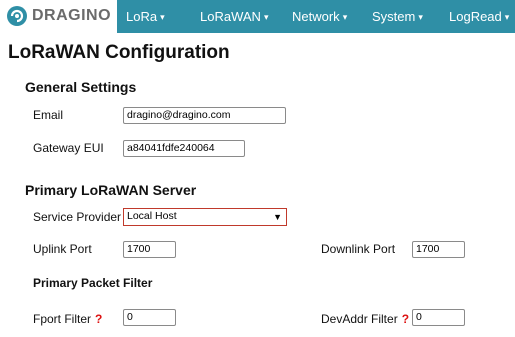 Image resolution: width=515 pixels, height=337 pixels. Describe the element at coordinates (205, 217) in the screenshot. I see `service-provider-select: Local Host ▼` at that location.